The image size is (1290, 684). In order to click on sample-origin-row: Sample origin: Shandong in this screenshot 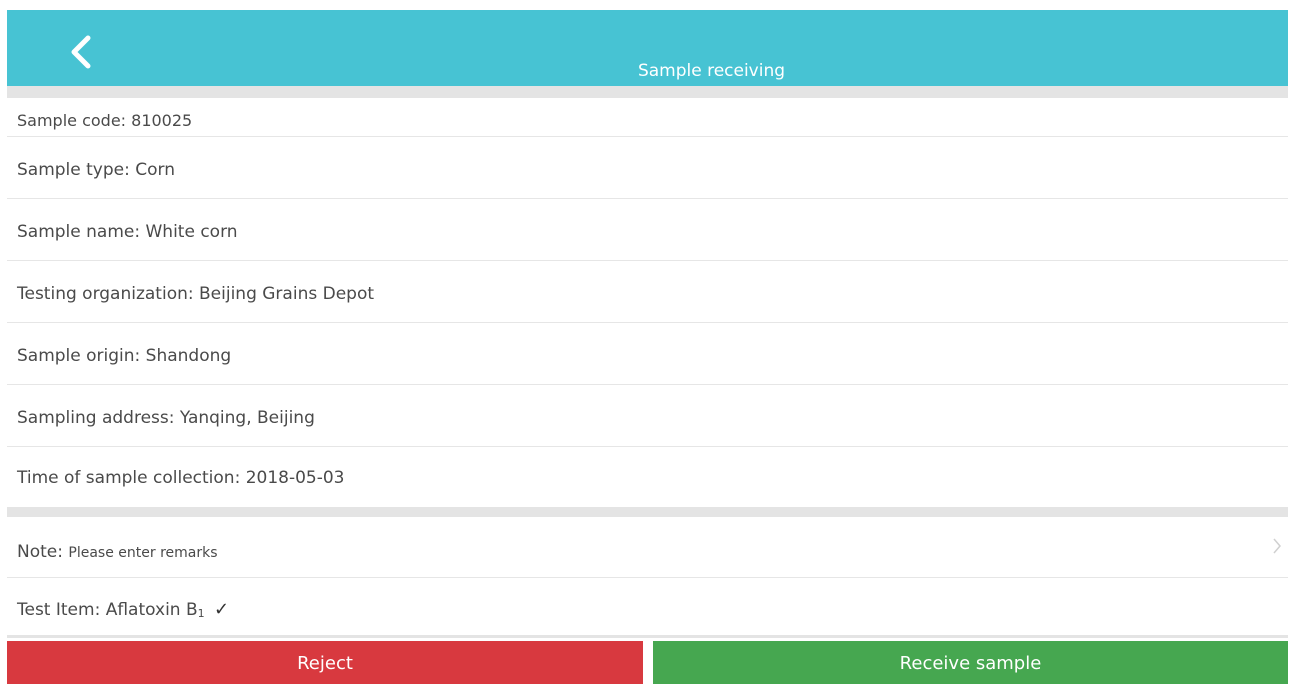, I will do `click(647, 354)`.